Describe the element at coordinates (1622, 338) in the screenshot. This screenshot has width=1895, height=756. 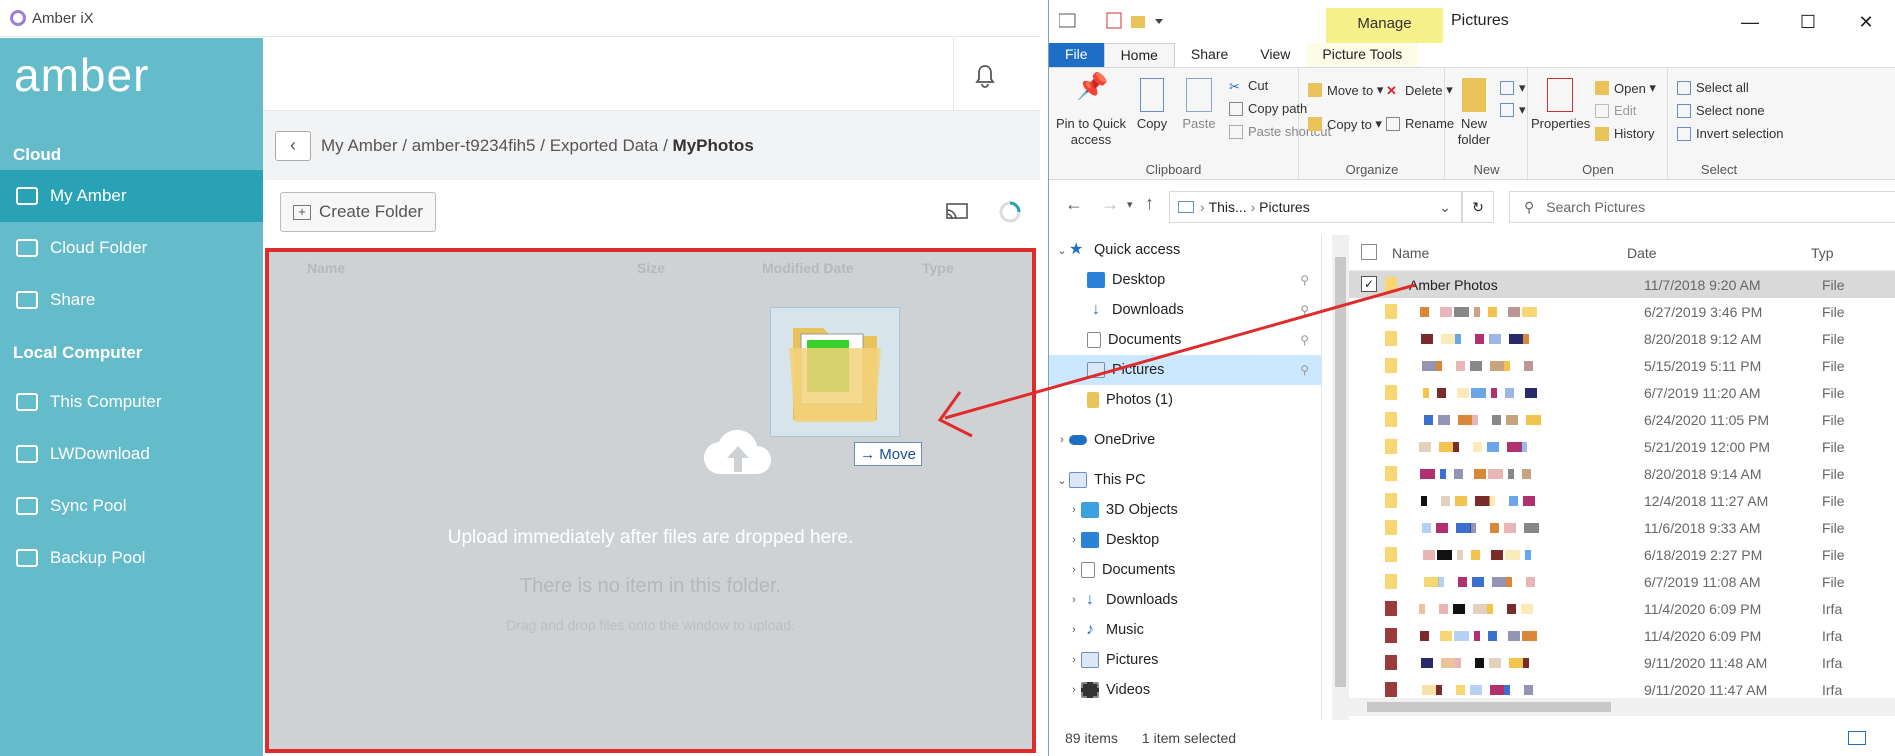
I see `file-row: 8/20/2018 9:12 AM File` at that location.